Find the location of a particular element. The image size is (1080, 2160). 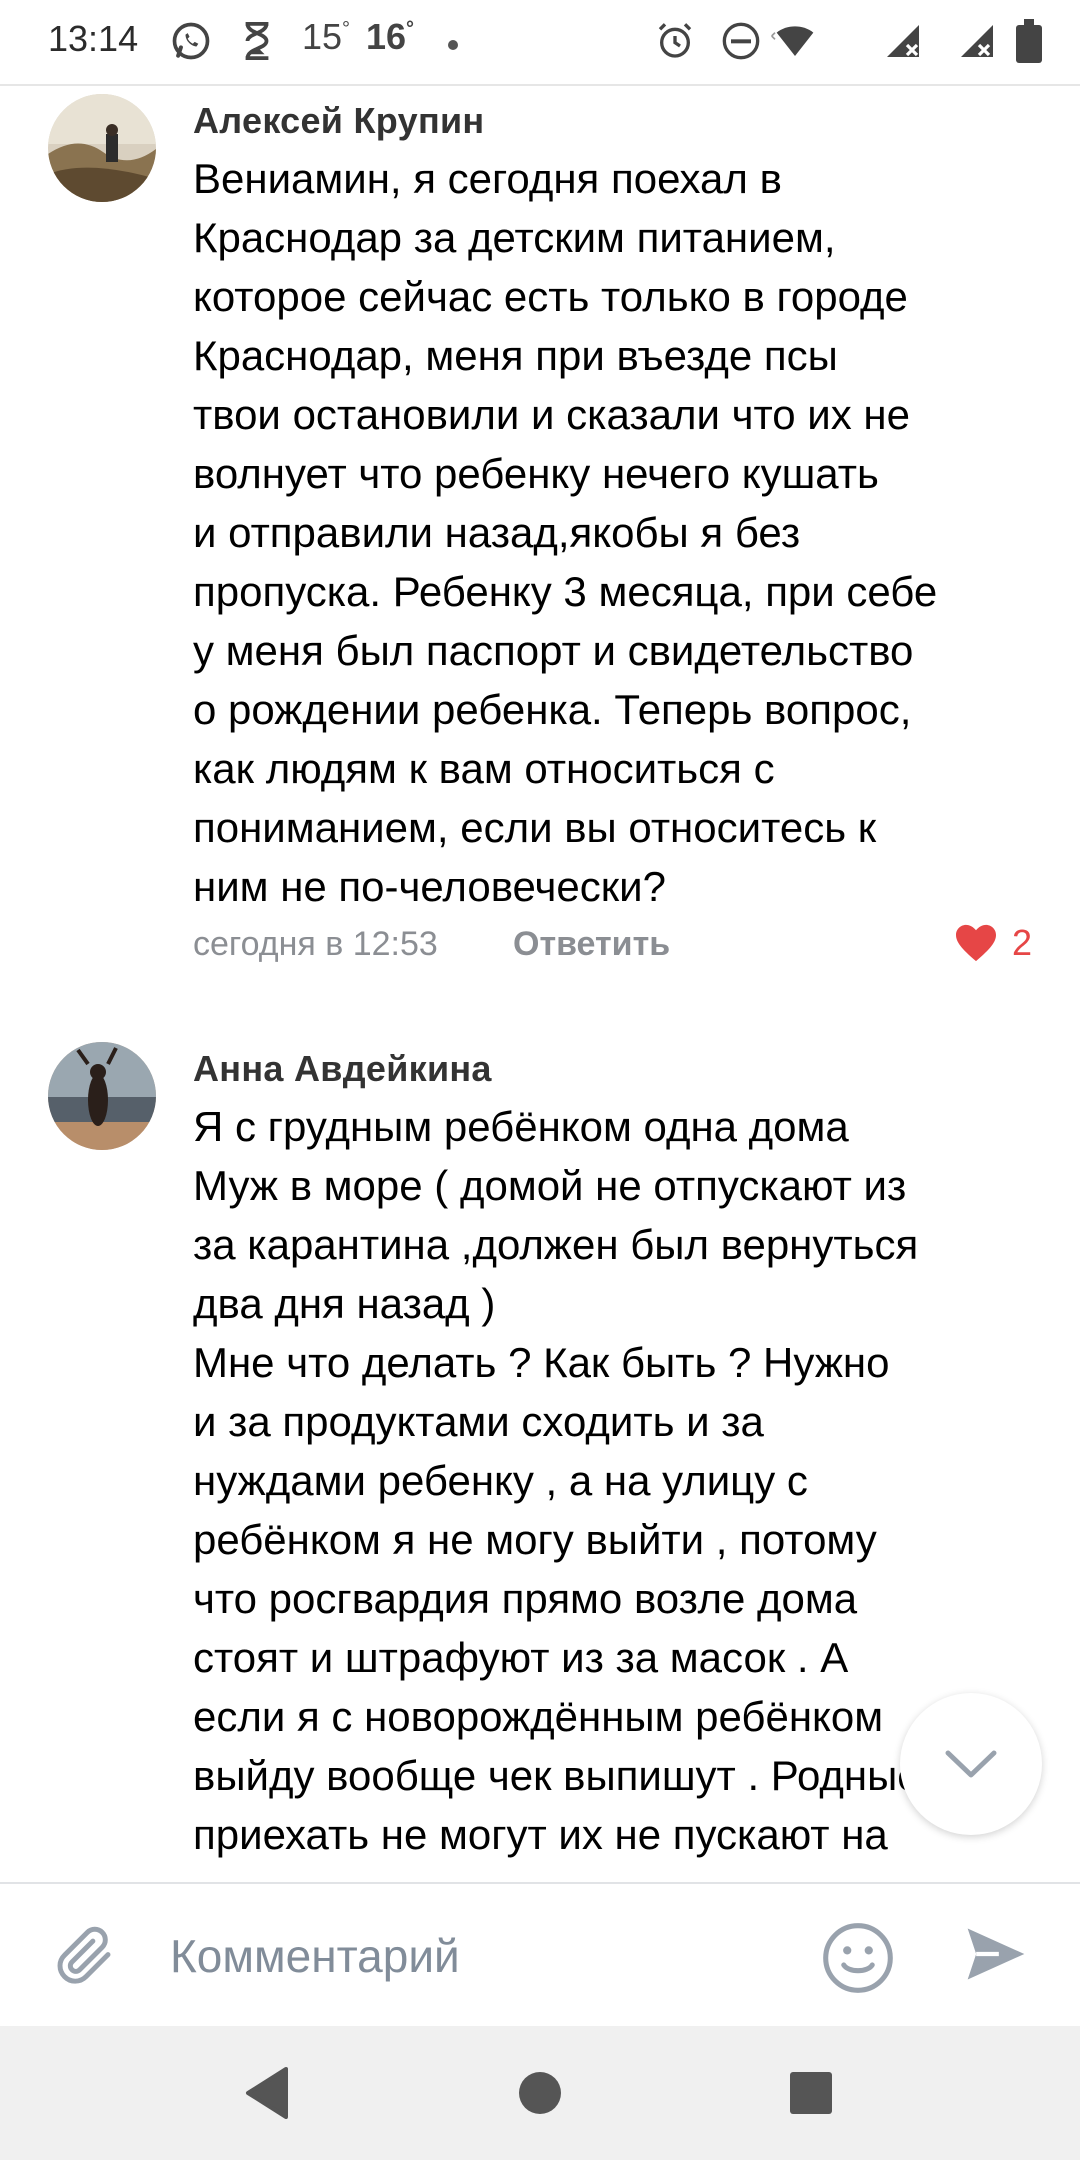

temperature-1: 15° is located at coordinates (326, 36).